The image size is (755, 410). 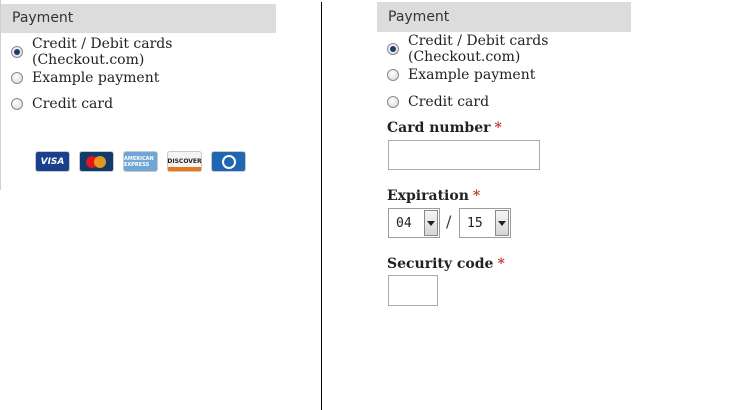 I want to click on security-code-label: Security code *, so click(x=446, y=264).